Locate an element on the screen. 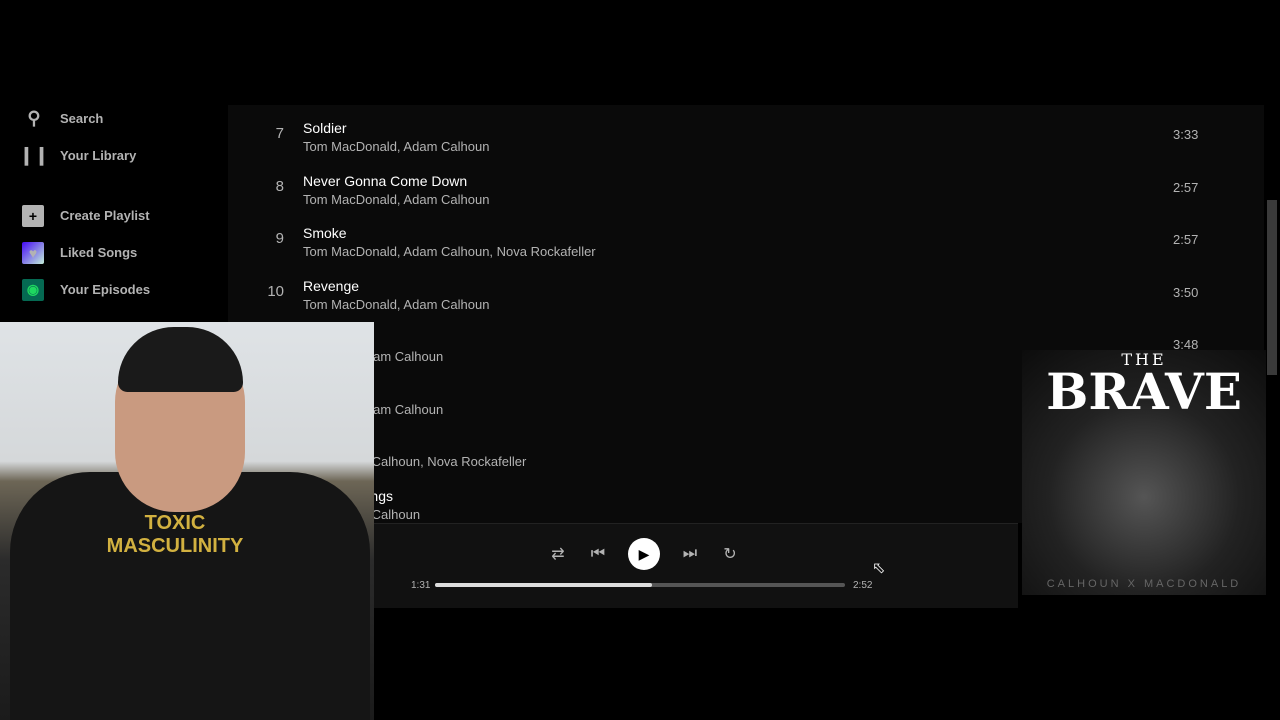 The width and height of the screenshot is (1280, 720). mouse-cursor-icon: ⬁ is located at coordinates (879, 568).